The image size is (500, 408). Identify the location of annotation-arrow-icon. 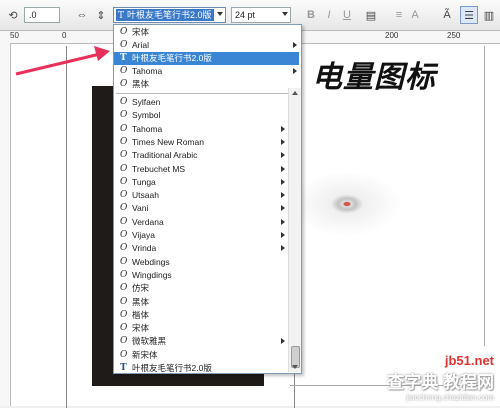
(62, 61).